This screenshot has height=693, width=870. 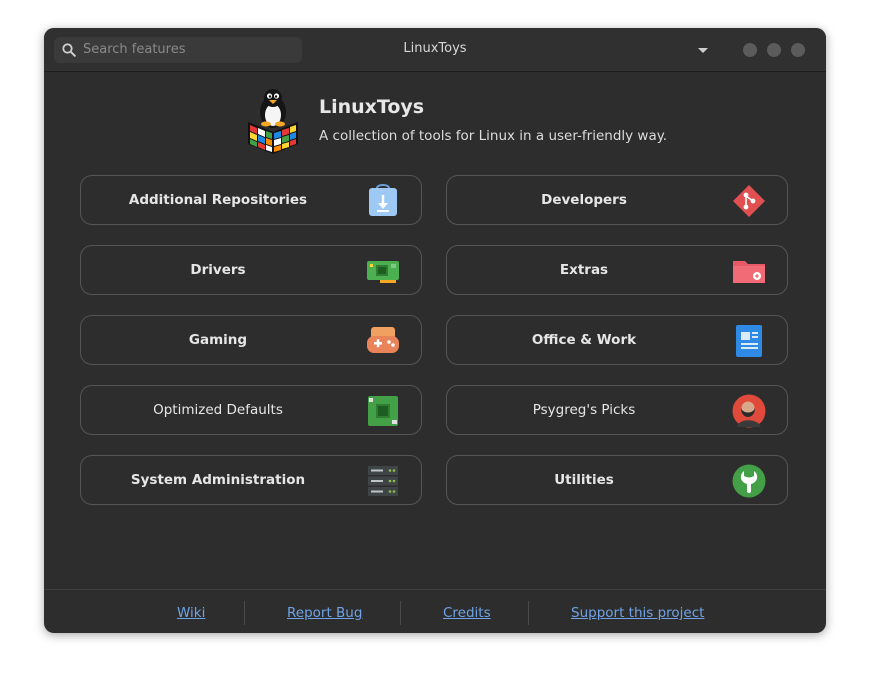 What do you see at coordinates (617, 480) in the screenshot?
I see `category-utilities: Utilities` at bounding box center [617, 480].